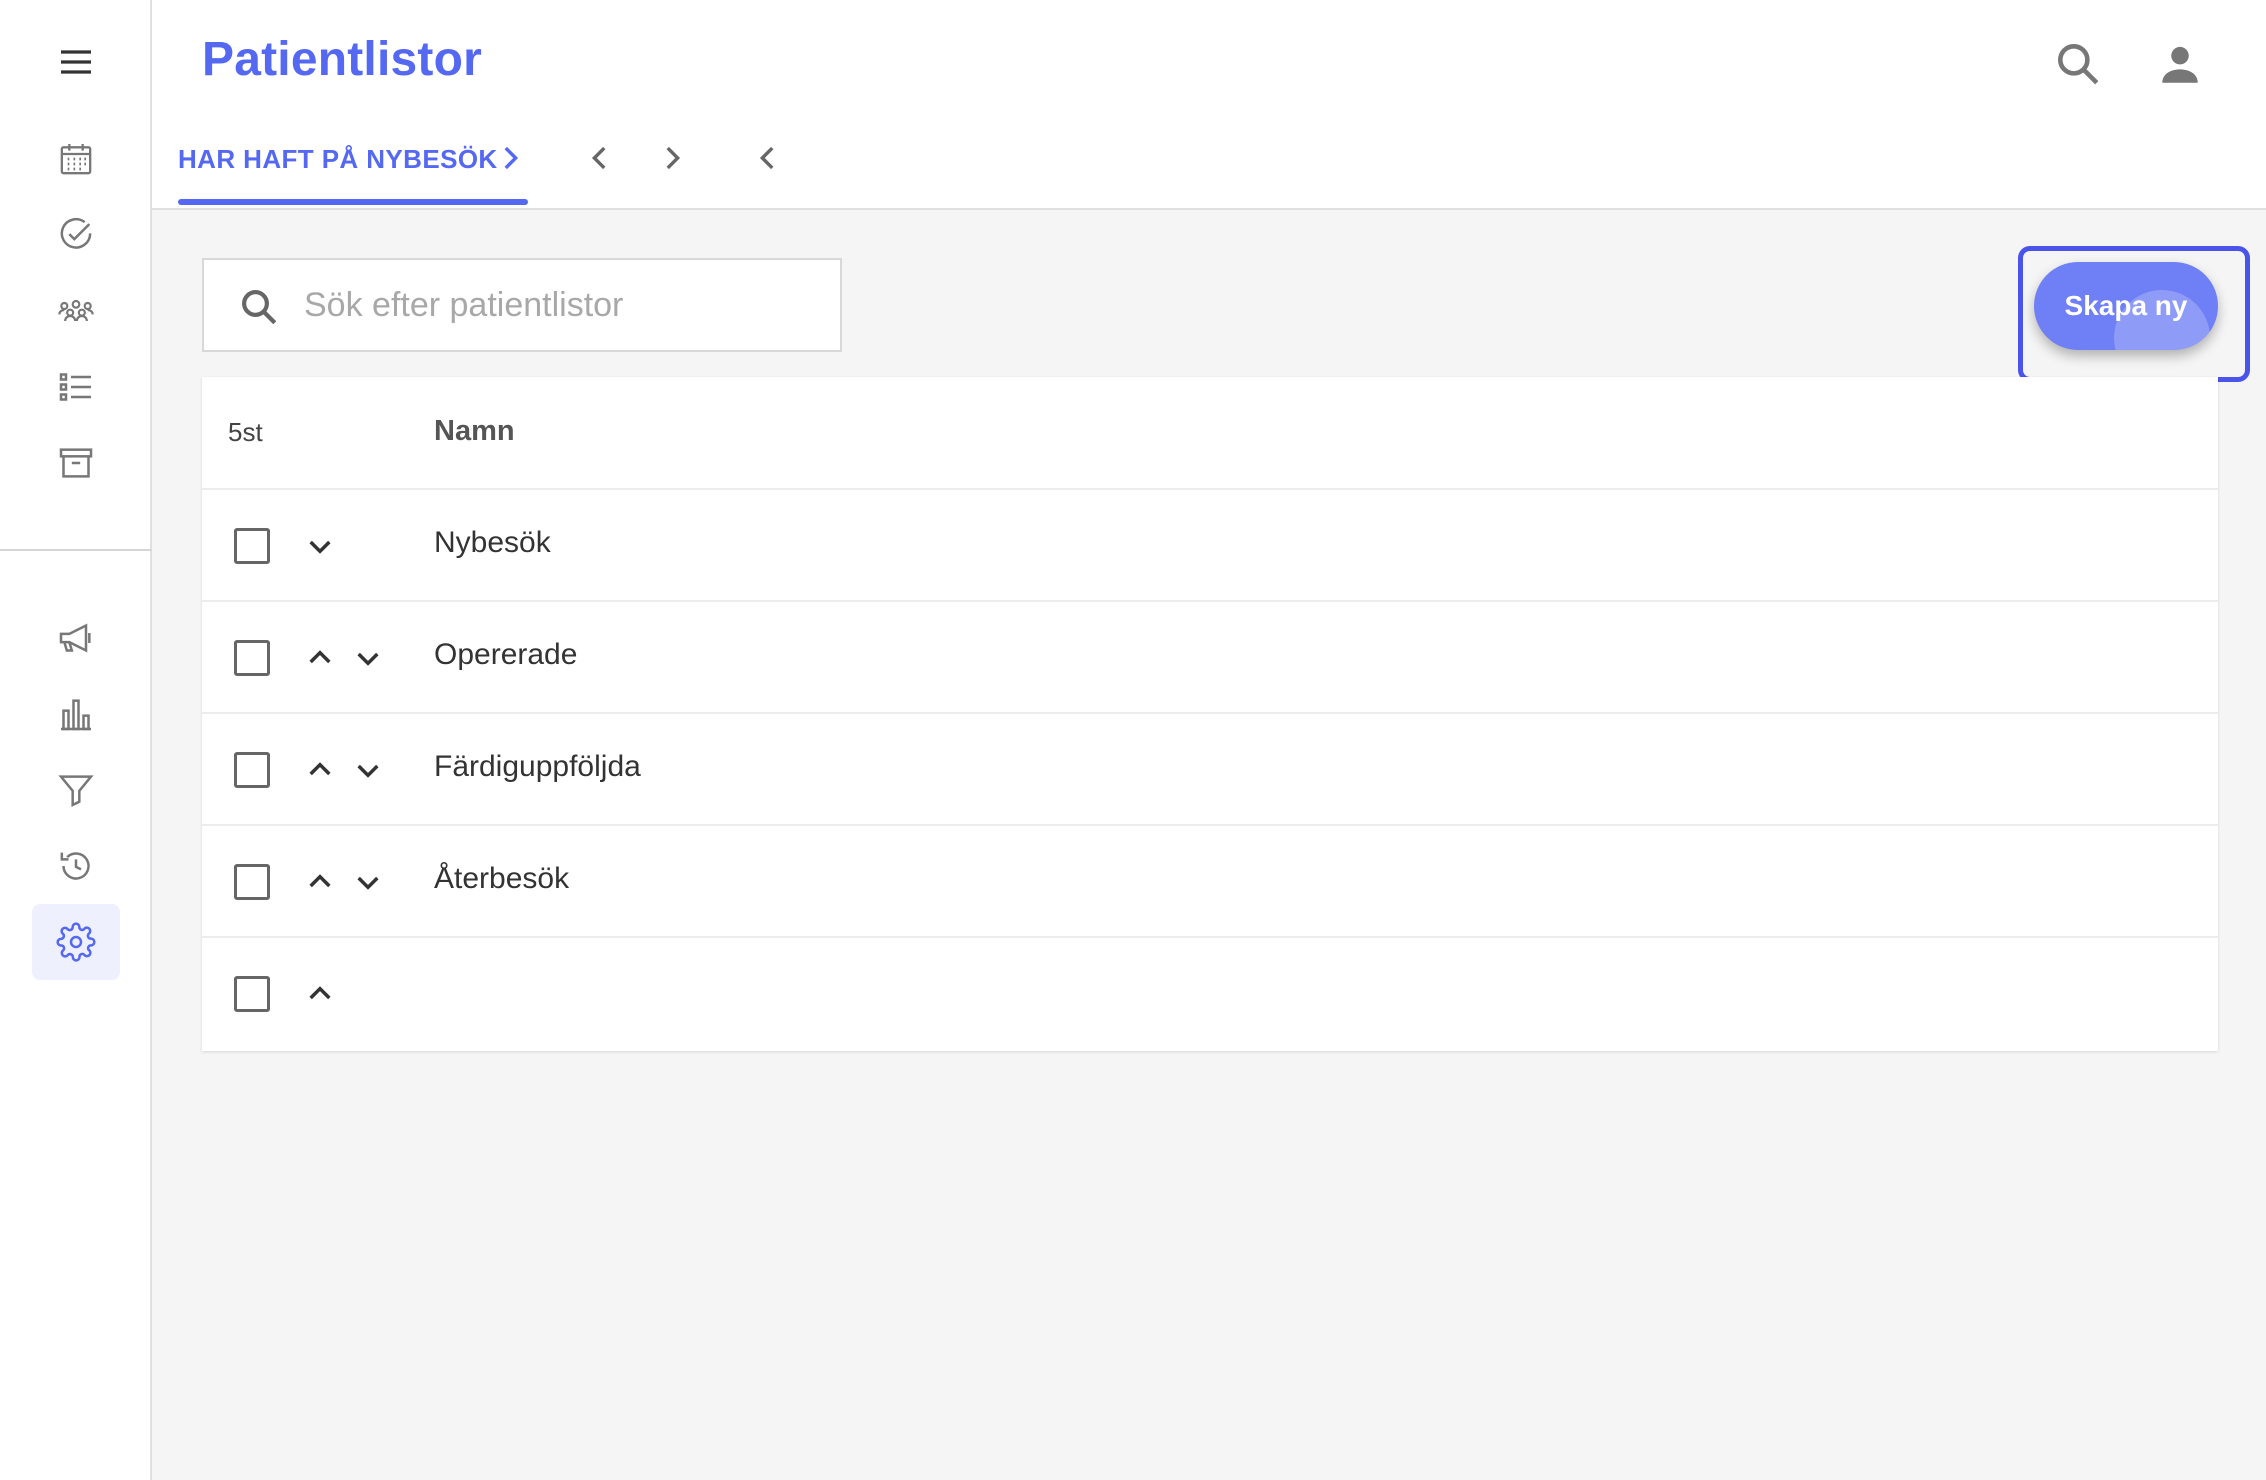 The width and height of the screenshot is (2266, 1480). What do you see at coordinates (1210, 658) in the screenshot?
I see `table-row: Opererade` at bounding box center [1210, 658].